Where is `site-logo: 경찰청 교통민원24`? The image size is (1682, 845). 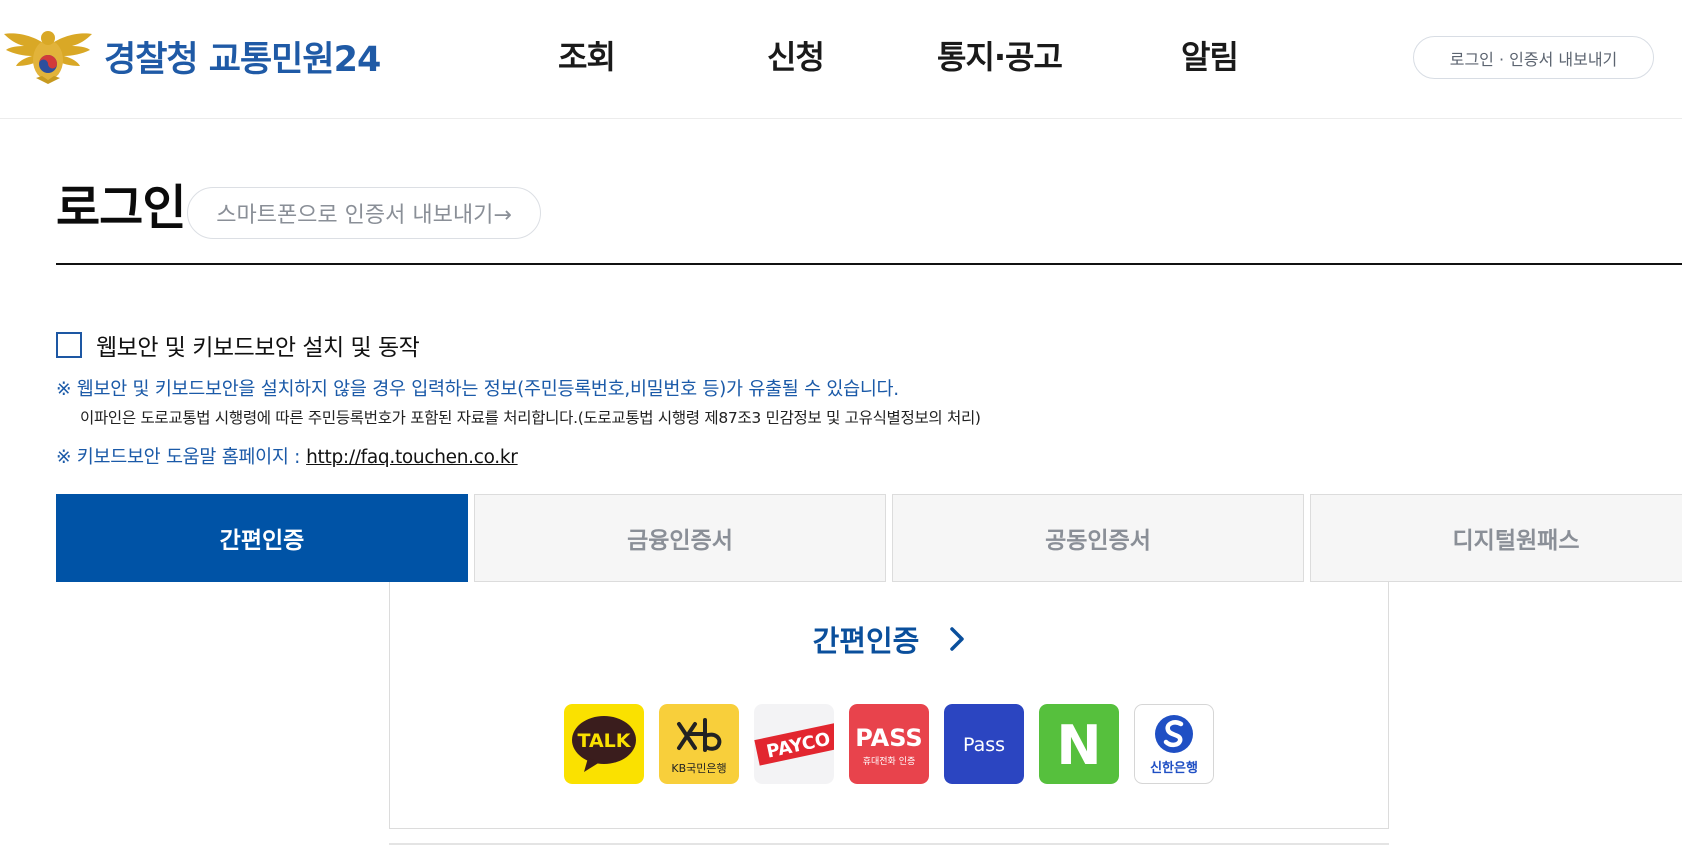
site-logo: 경찰청 교통민원24 is located at coordinates (191, 56).